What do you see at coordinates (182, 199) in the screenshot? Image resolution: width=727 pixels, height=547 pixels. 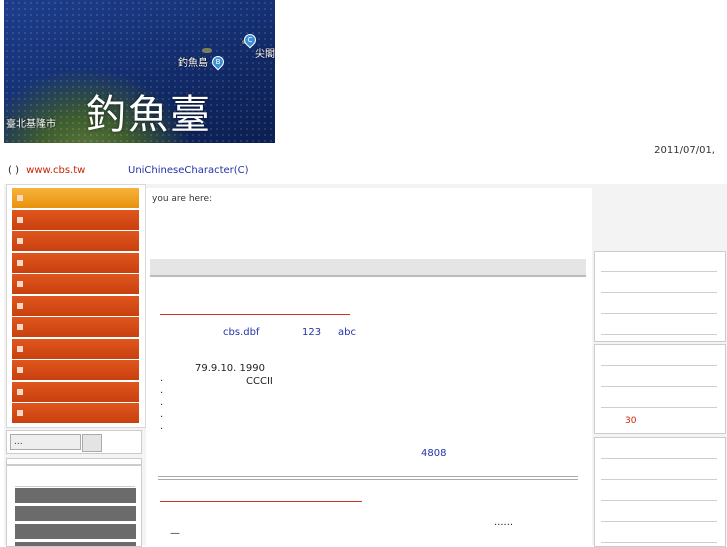 I see `breadcrumb: you are here:` at bounding box center [182, 199].